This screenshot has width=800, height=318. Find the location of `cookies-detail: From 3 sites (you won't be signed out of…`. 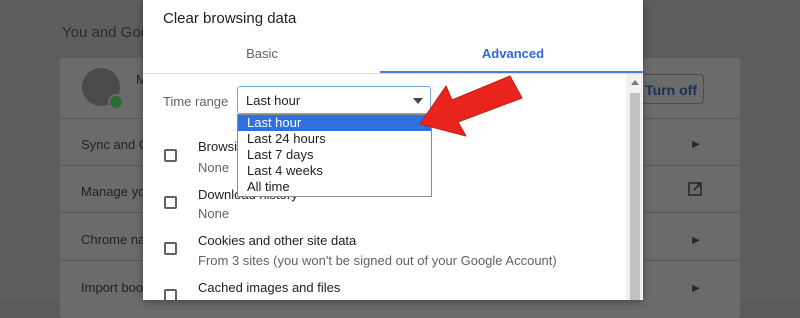

cookies-detail: From 3 sites (you won't be signed out of… is located at coordinates (377, 260).